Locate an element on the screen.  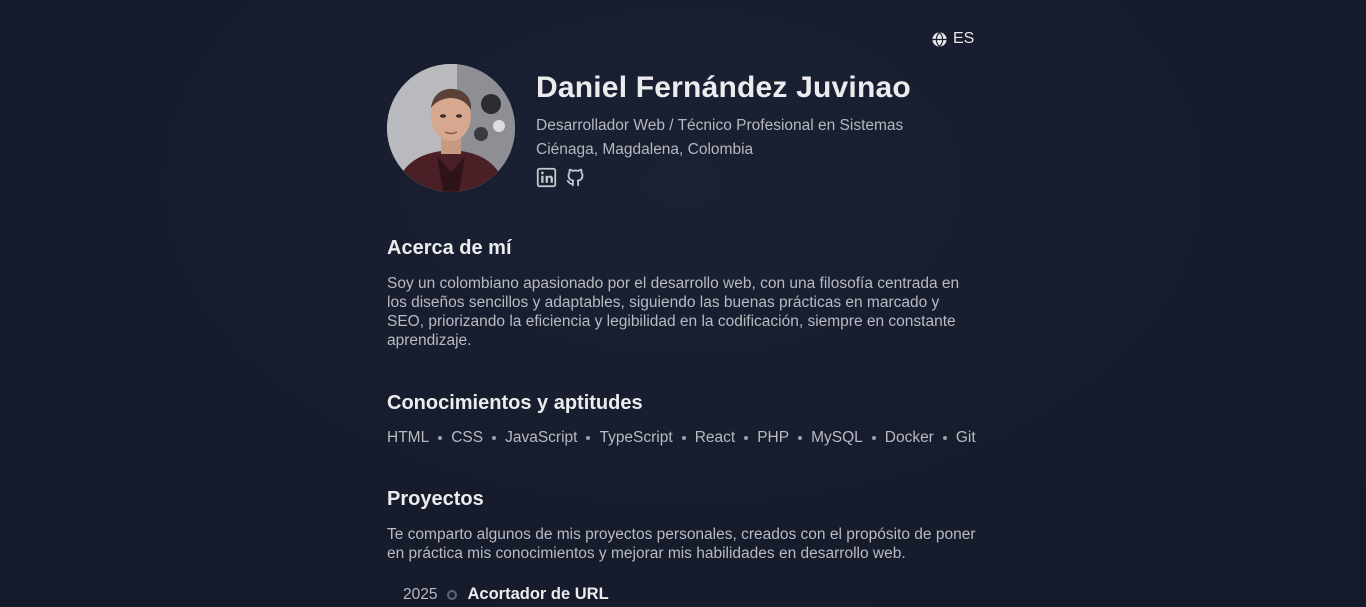
language-label: ES is located at coordinates (964, 38).